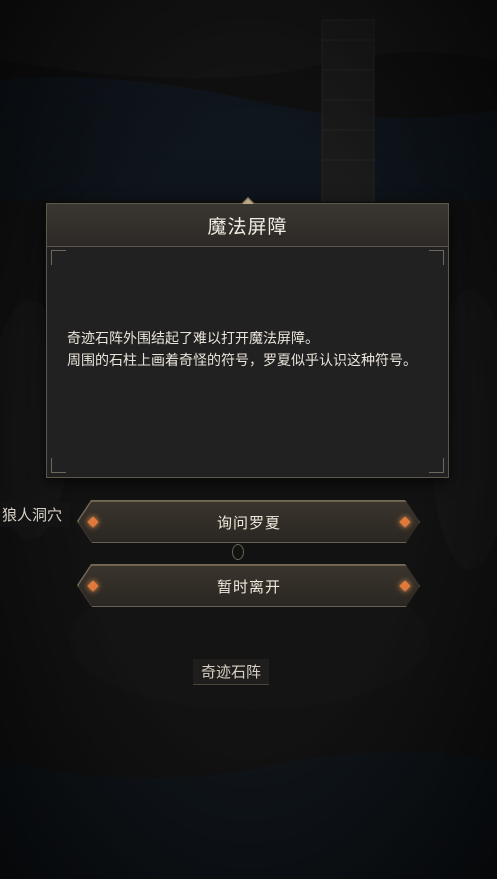 This screenshot has width=497, height=879. What do you see at coordinates (231, 672) in the screenshot?
I see `location-label-miracle-stones: 奇迹石阵` at bounding box center [231, 672].